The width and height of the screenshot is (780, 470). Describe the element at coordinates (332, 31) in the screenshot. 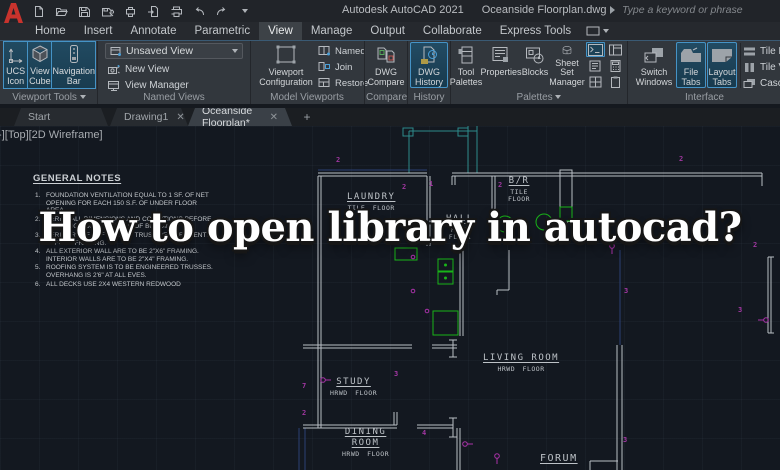

I see `tab-manage: Manage` at that location.